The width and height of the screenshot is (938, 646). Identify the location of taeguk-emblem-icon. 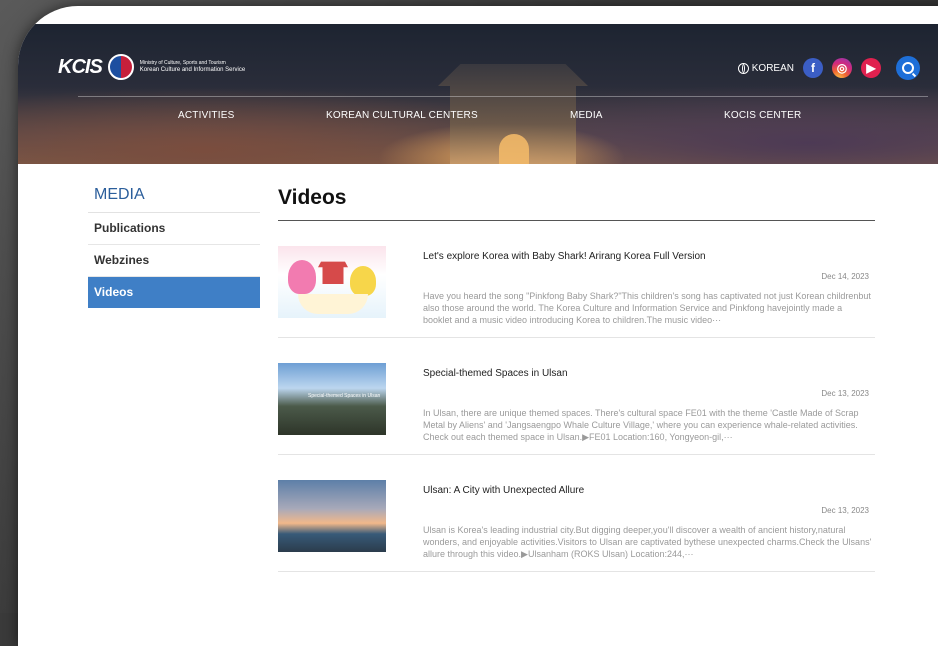
(120, 67).